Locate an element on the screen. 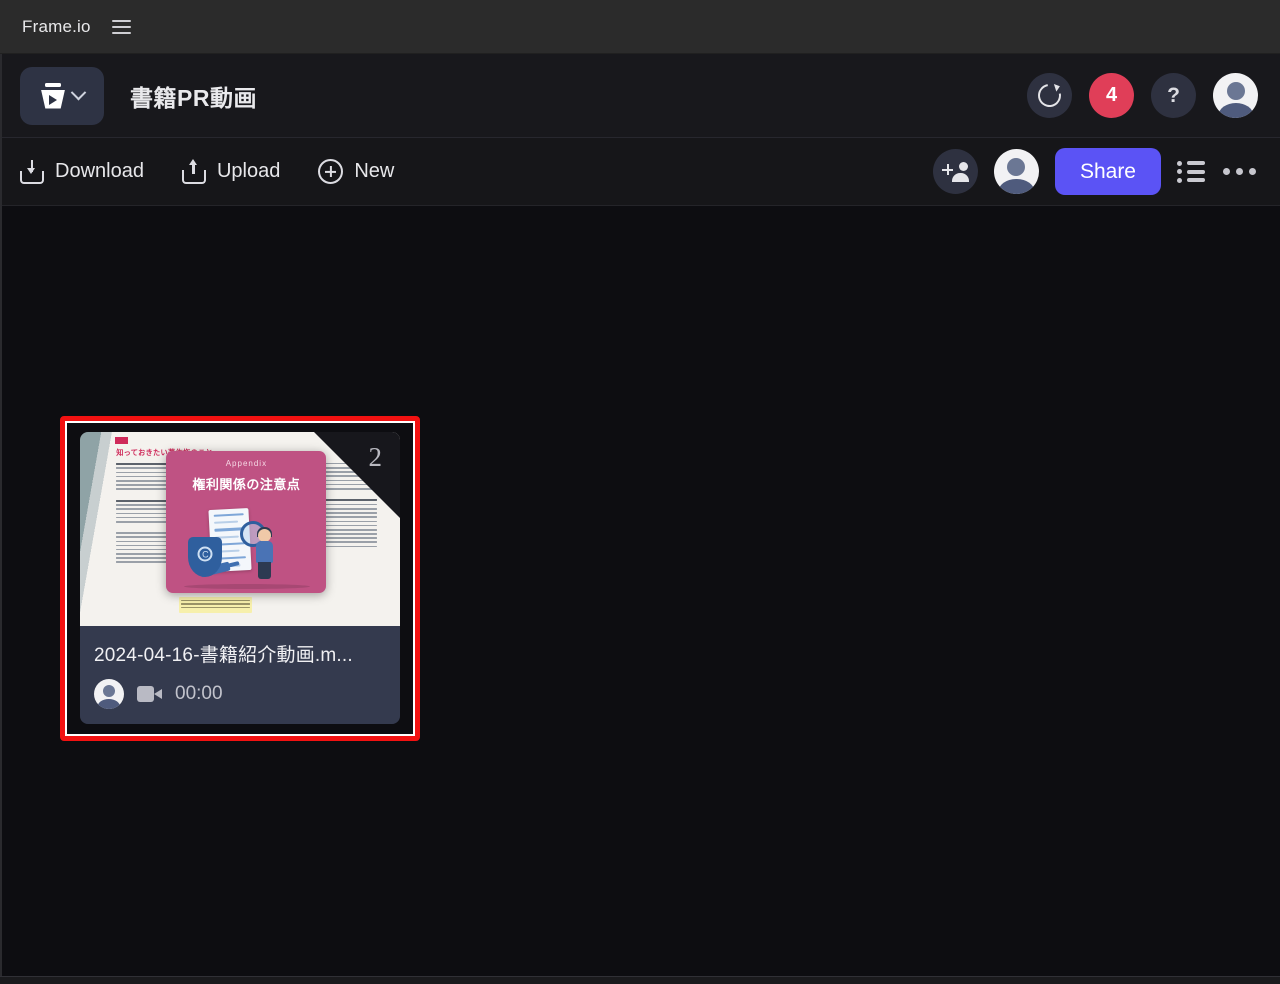  project-header: 書籍PR動画 4 ? is located at coordinates (640, 96).